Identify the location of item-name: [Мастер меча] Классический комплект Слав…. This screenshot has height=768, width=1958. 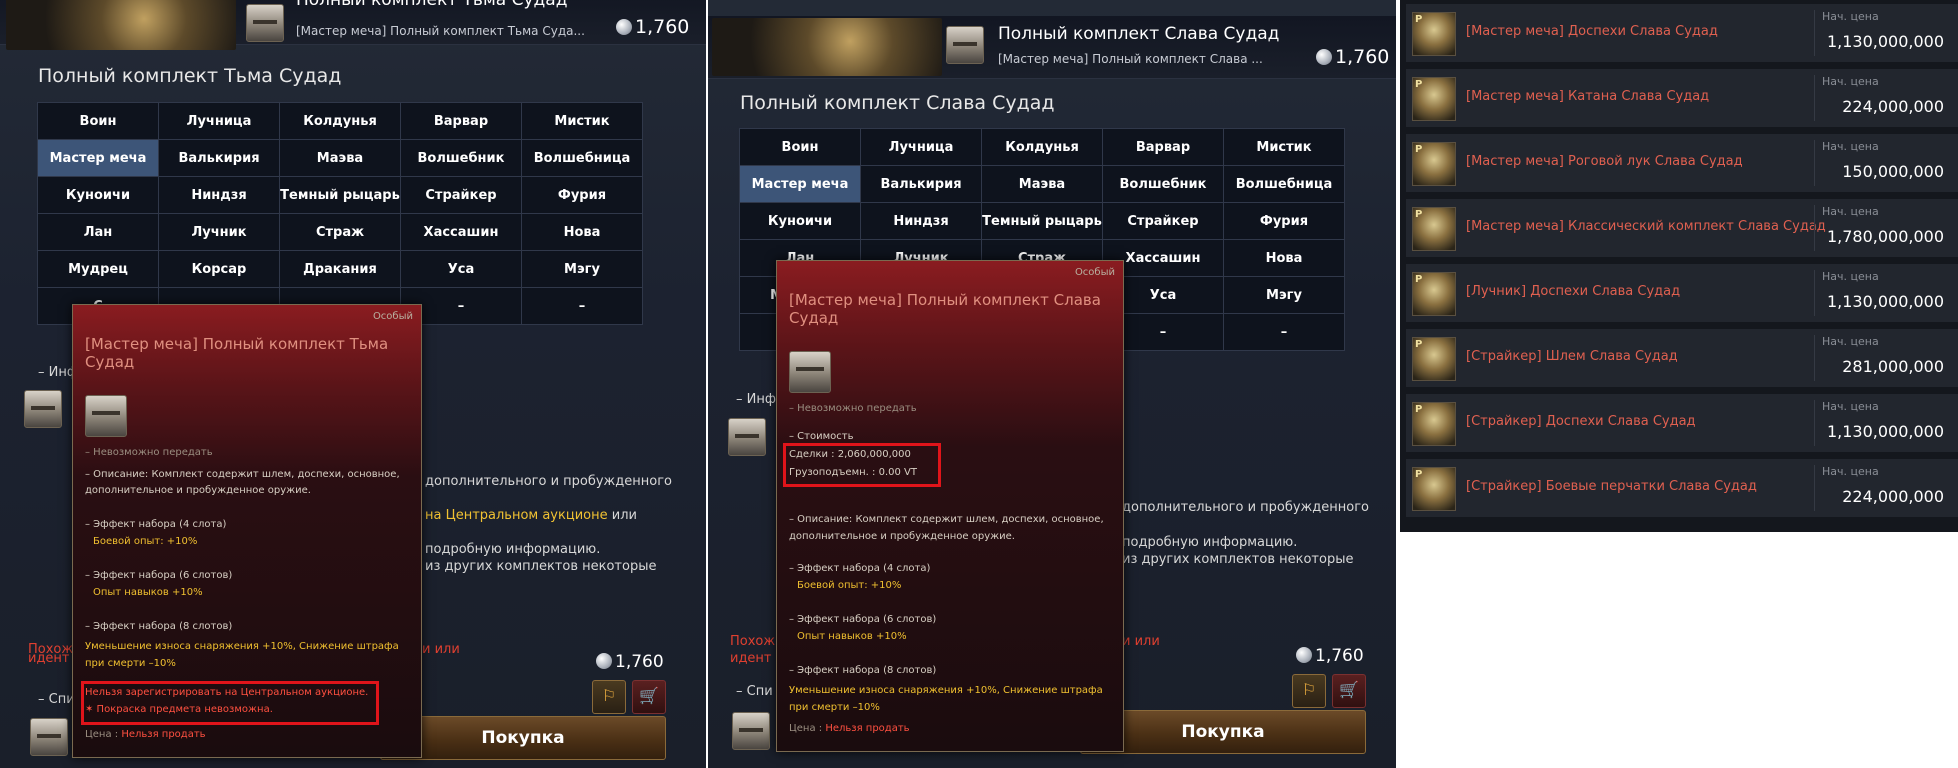
(1646, 226).